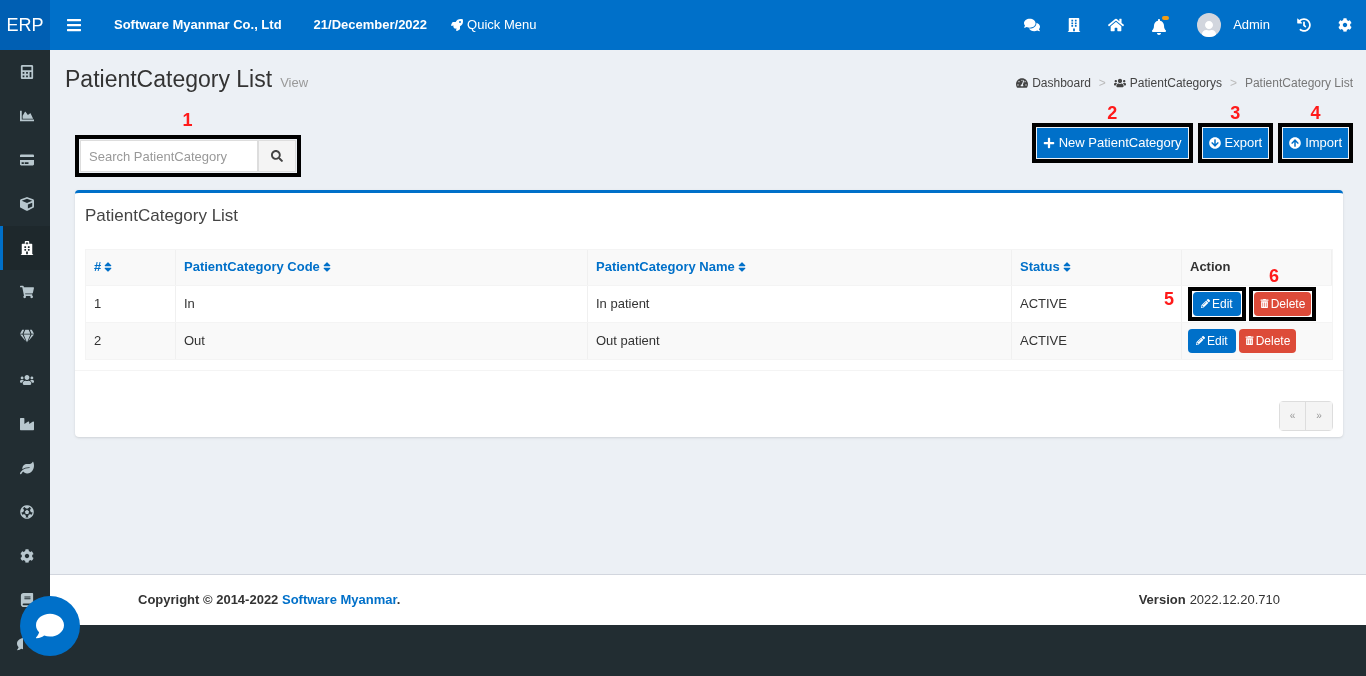  Describe the element at coordinates (800, 267) in the screenshot. I see `column-header: PatientCategory Name` at that location.